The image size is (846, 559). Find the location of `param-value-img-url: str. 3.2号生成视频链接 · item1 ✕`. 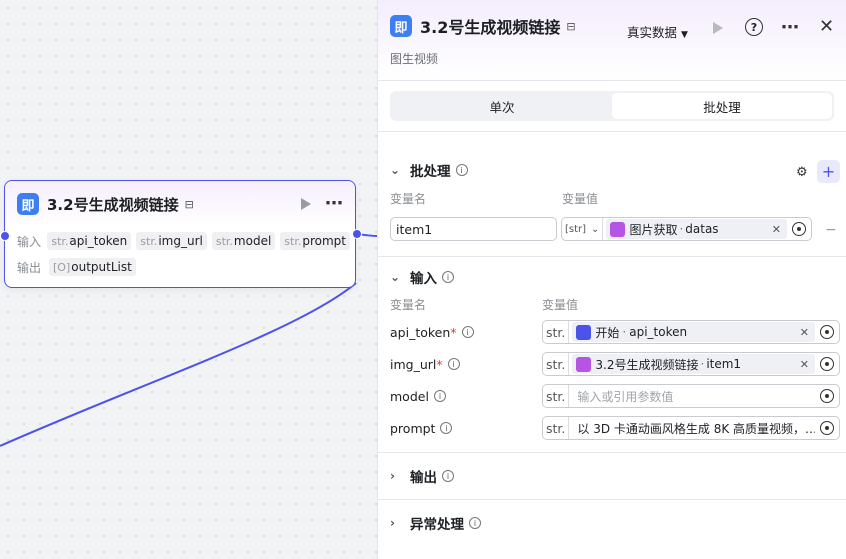

param-value-img-url: str. 3.2号生成视频链接 · item1 ✕ is located at coordinates (691, 364).